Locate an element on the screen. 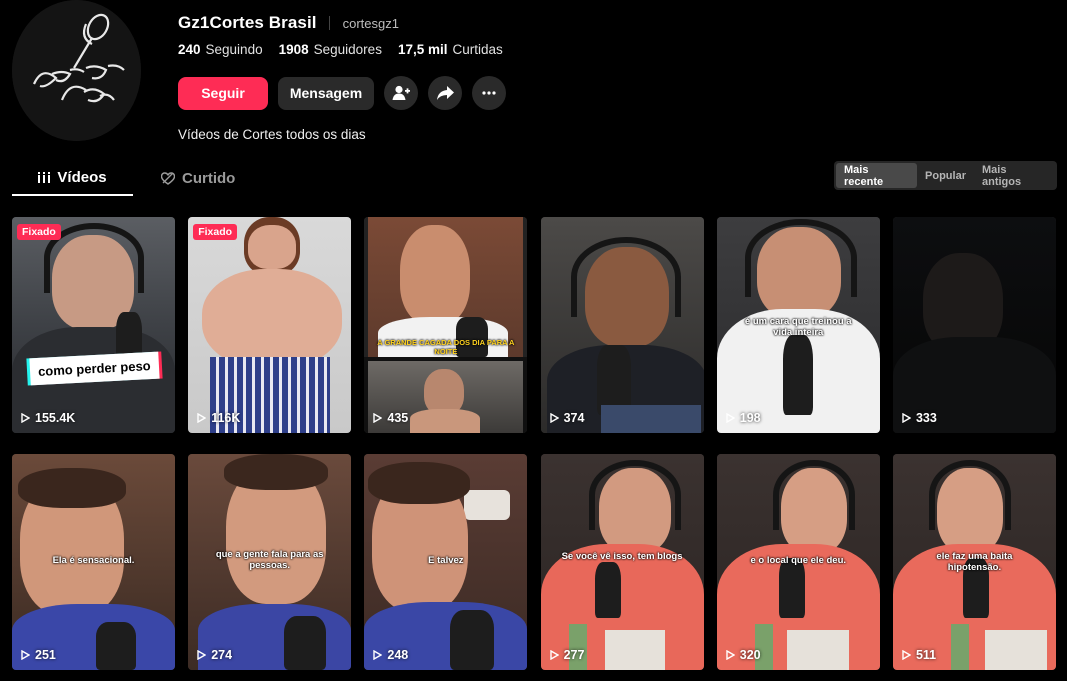 The height and width of the screenshot is (681, 1067). view-count: 320 is located at coordinates (743, 655).